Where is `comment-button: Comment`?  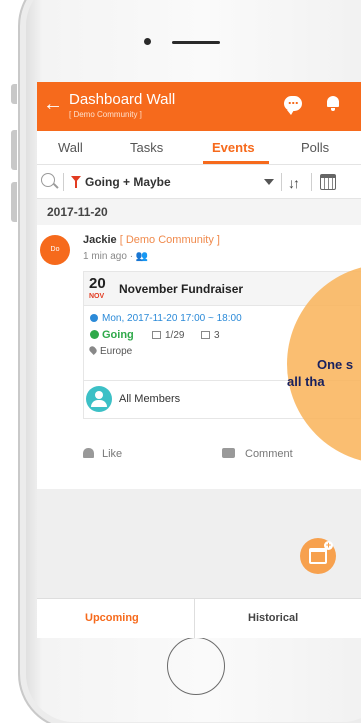 comment-button: Comment is located at coordinates (257, 454).